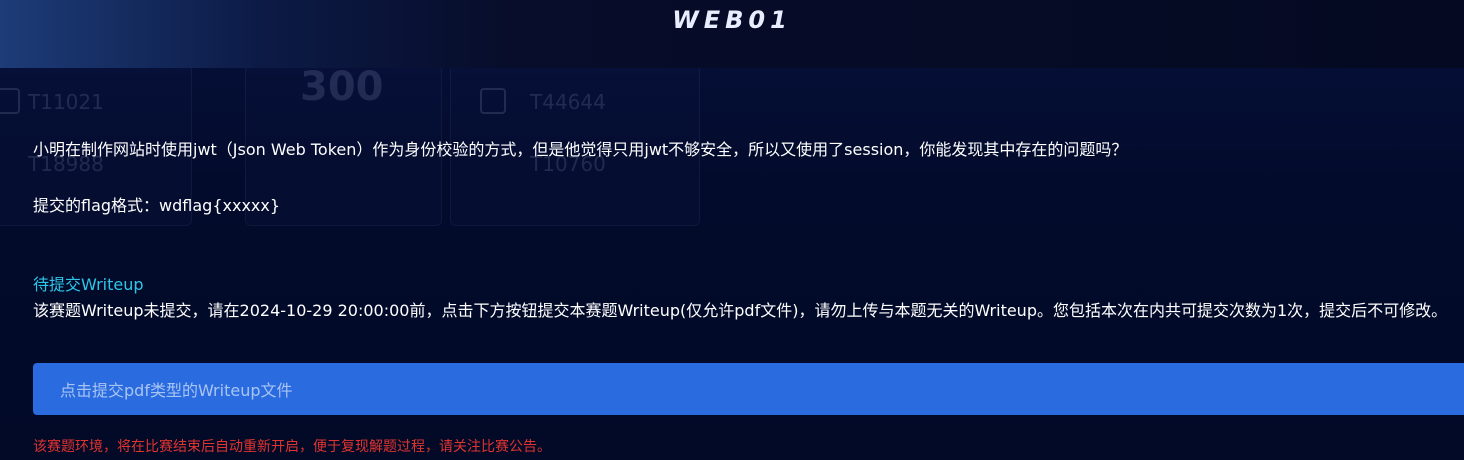 Image resolution: width=1464 pixels, height=460 pixels. What do you see at coordinates (292, 447) in the screenshot?
I see `environment-notice: 该赛题环境，将在比赛结束后自动重新开启，便于复现解题过程，请关注比赛公告。` at bounding box center [292, 447].